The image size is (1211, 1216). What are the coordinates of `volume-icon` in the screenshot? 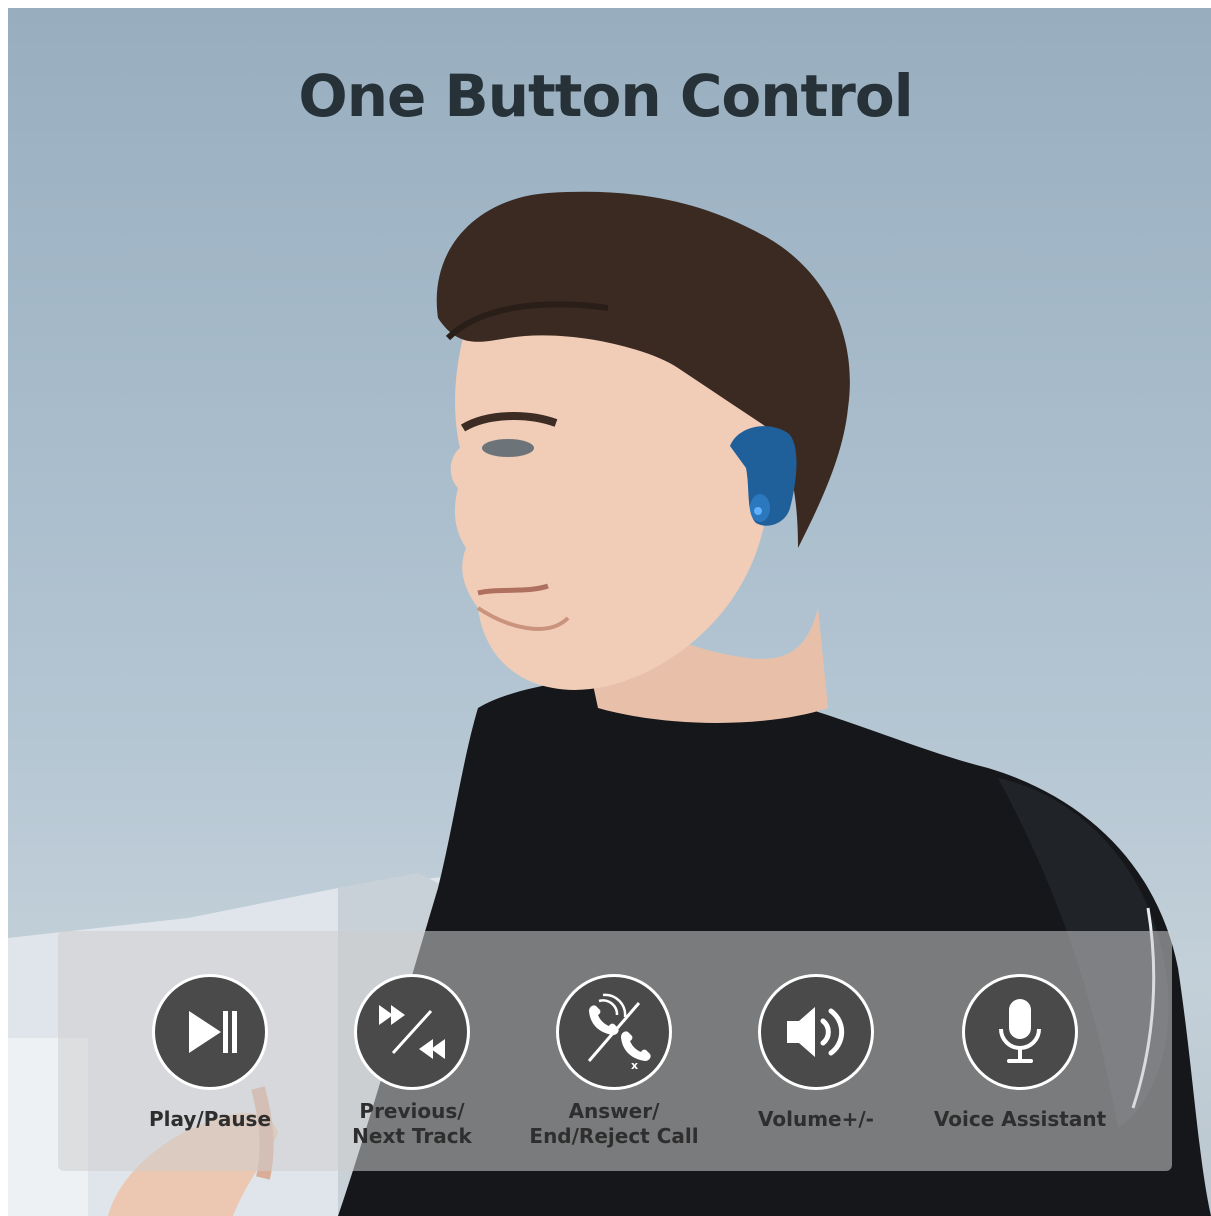 It's located at (816, 1032).